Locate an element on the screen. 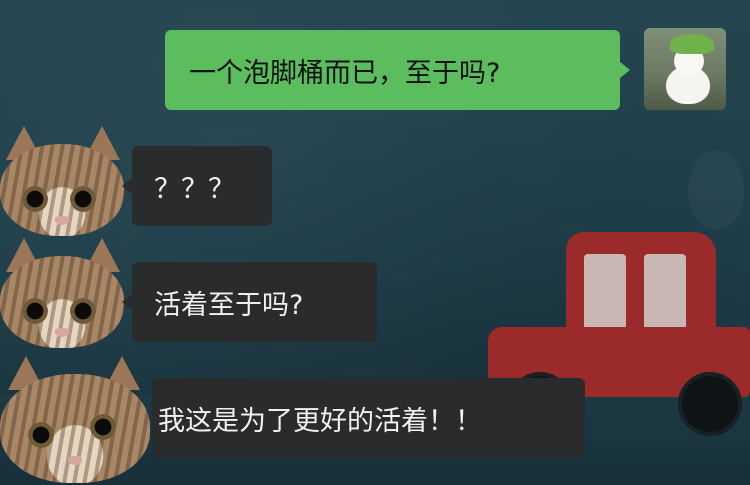 The width and height of the screenshot is (750, 485). message-bubble-received: ？？？ is located at coordinates (202, 186).